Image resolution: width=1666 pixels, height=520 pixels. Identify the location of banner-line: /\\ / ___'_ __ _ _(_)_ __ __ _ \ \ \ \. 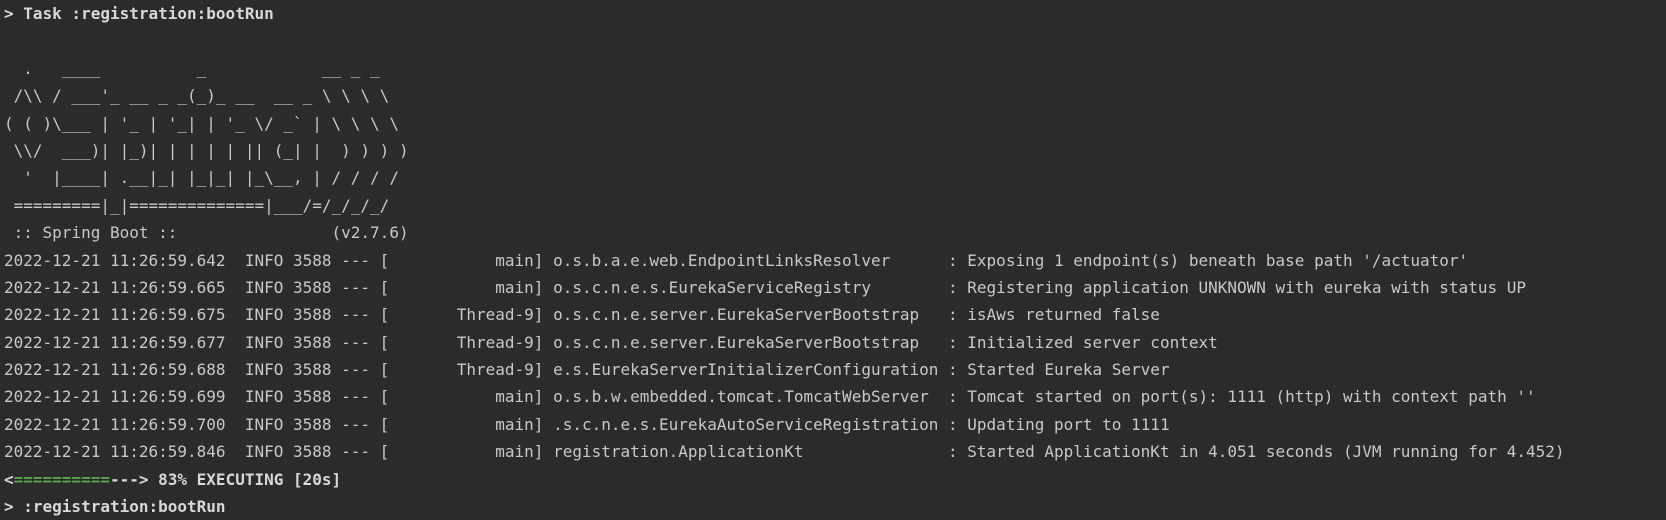
(197, 96).